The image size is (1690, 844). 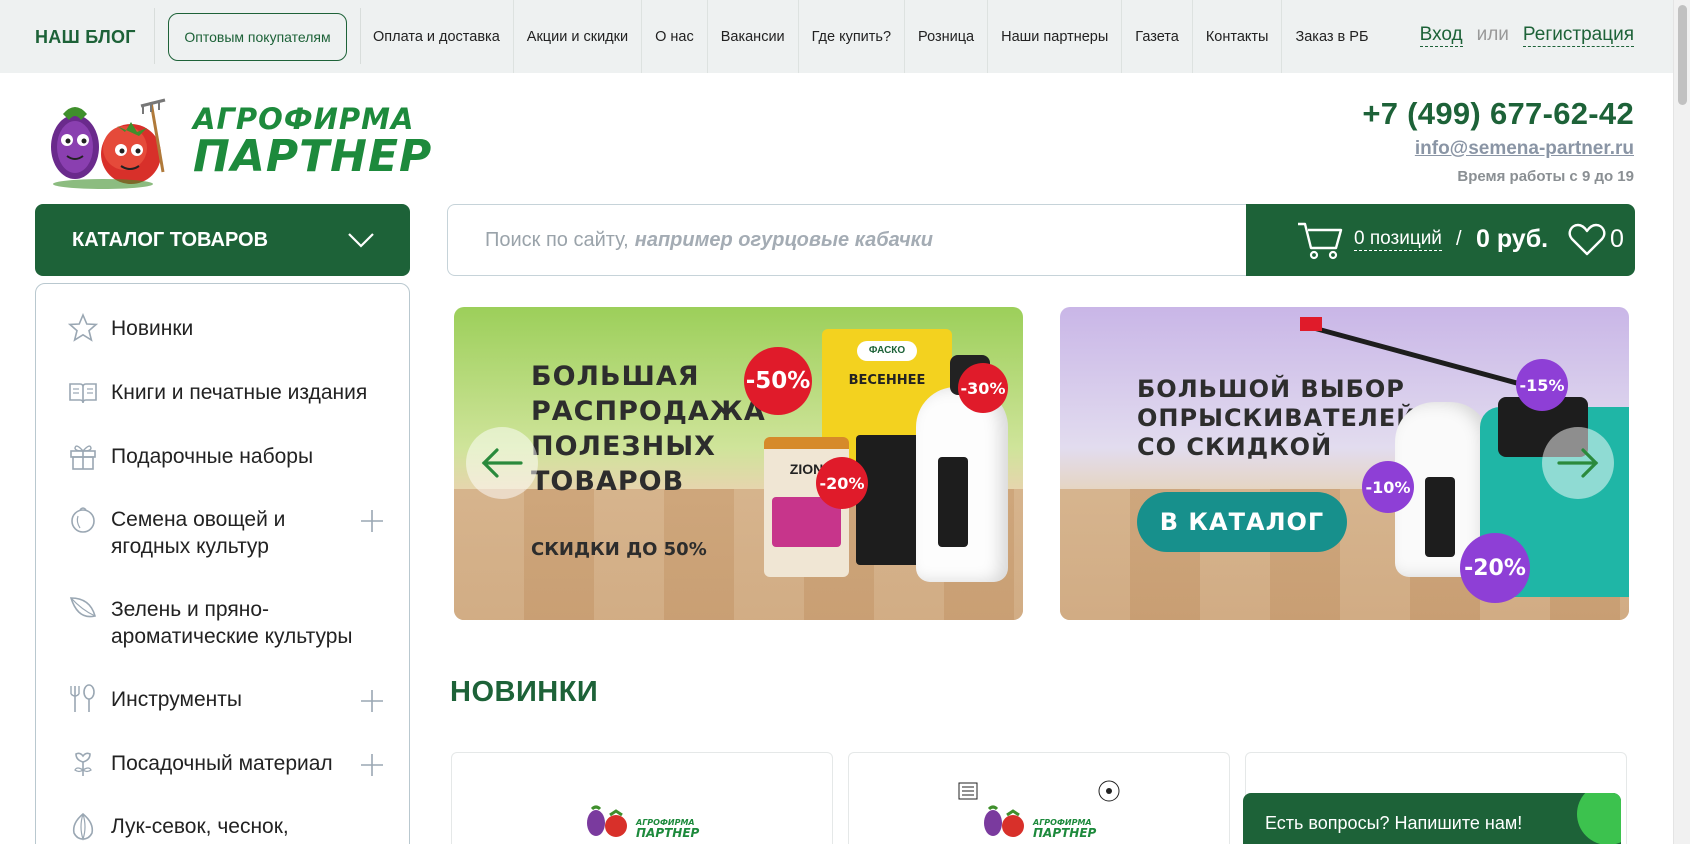 I want to click on site-logo: АГРОФИРМА ПАРТНЕР, so click(x=235, y=142).